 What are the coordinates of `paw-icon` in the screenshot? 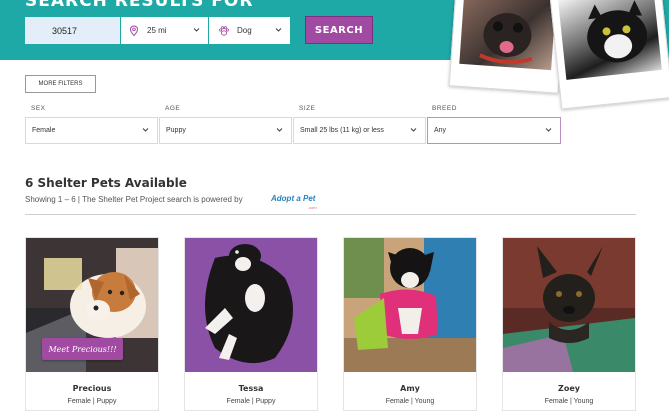 It's located at (224, 31).